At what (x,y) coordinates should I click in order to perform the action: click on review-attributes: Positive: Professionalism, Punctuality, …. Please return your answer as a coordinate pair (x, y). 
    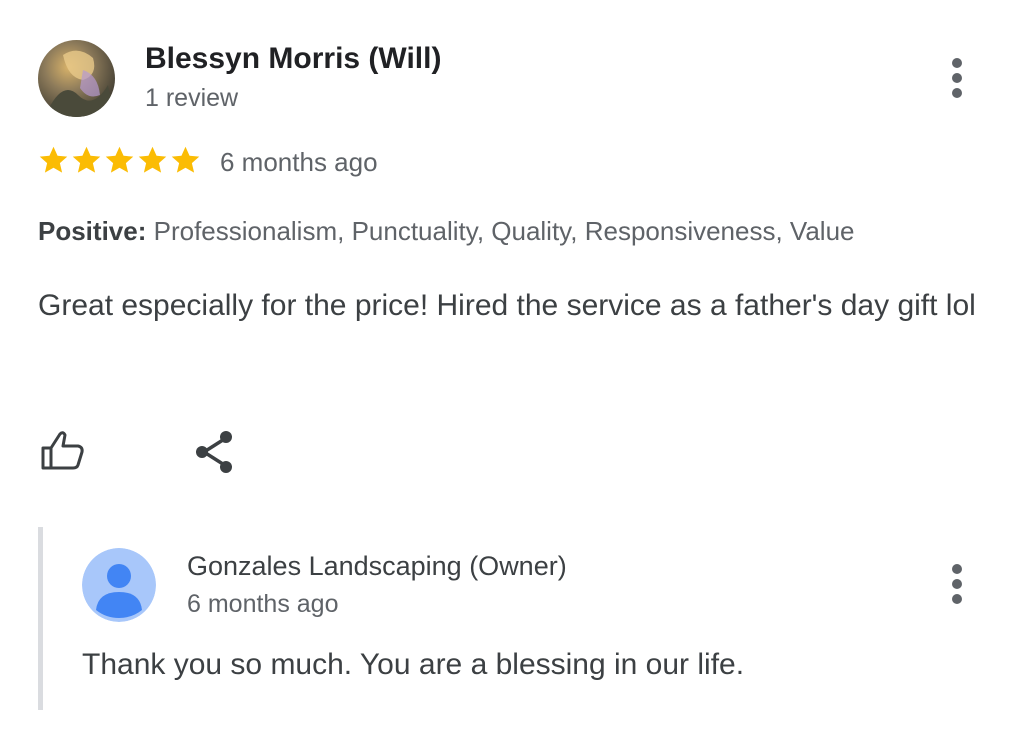
    Looking at the image, I should click on (446, 231).